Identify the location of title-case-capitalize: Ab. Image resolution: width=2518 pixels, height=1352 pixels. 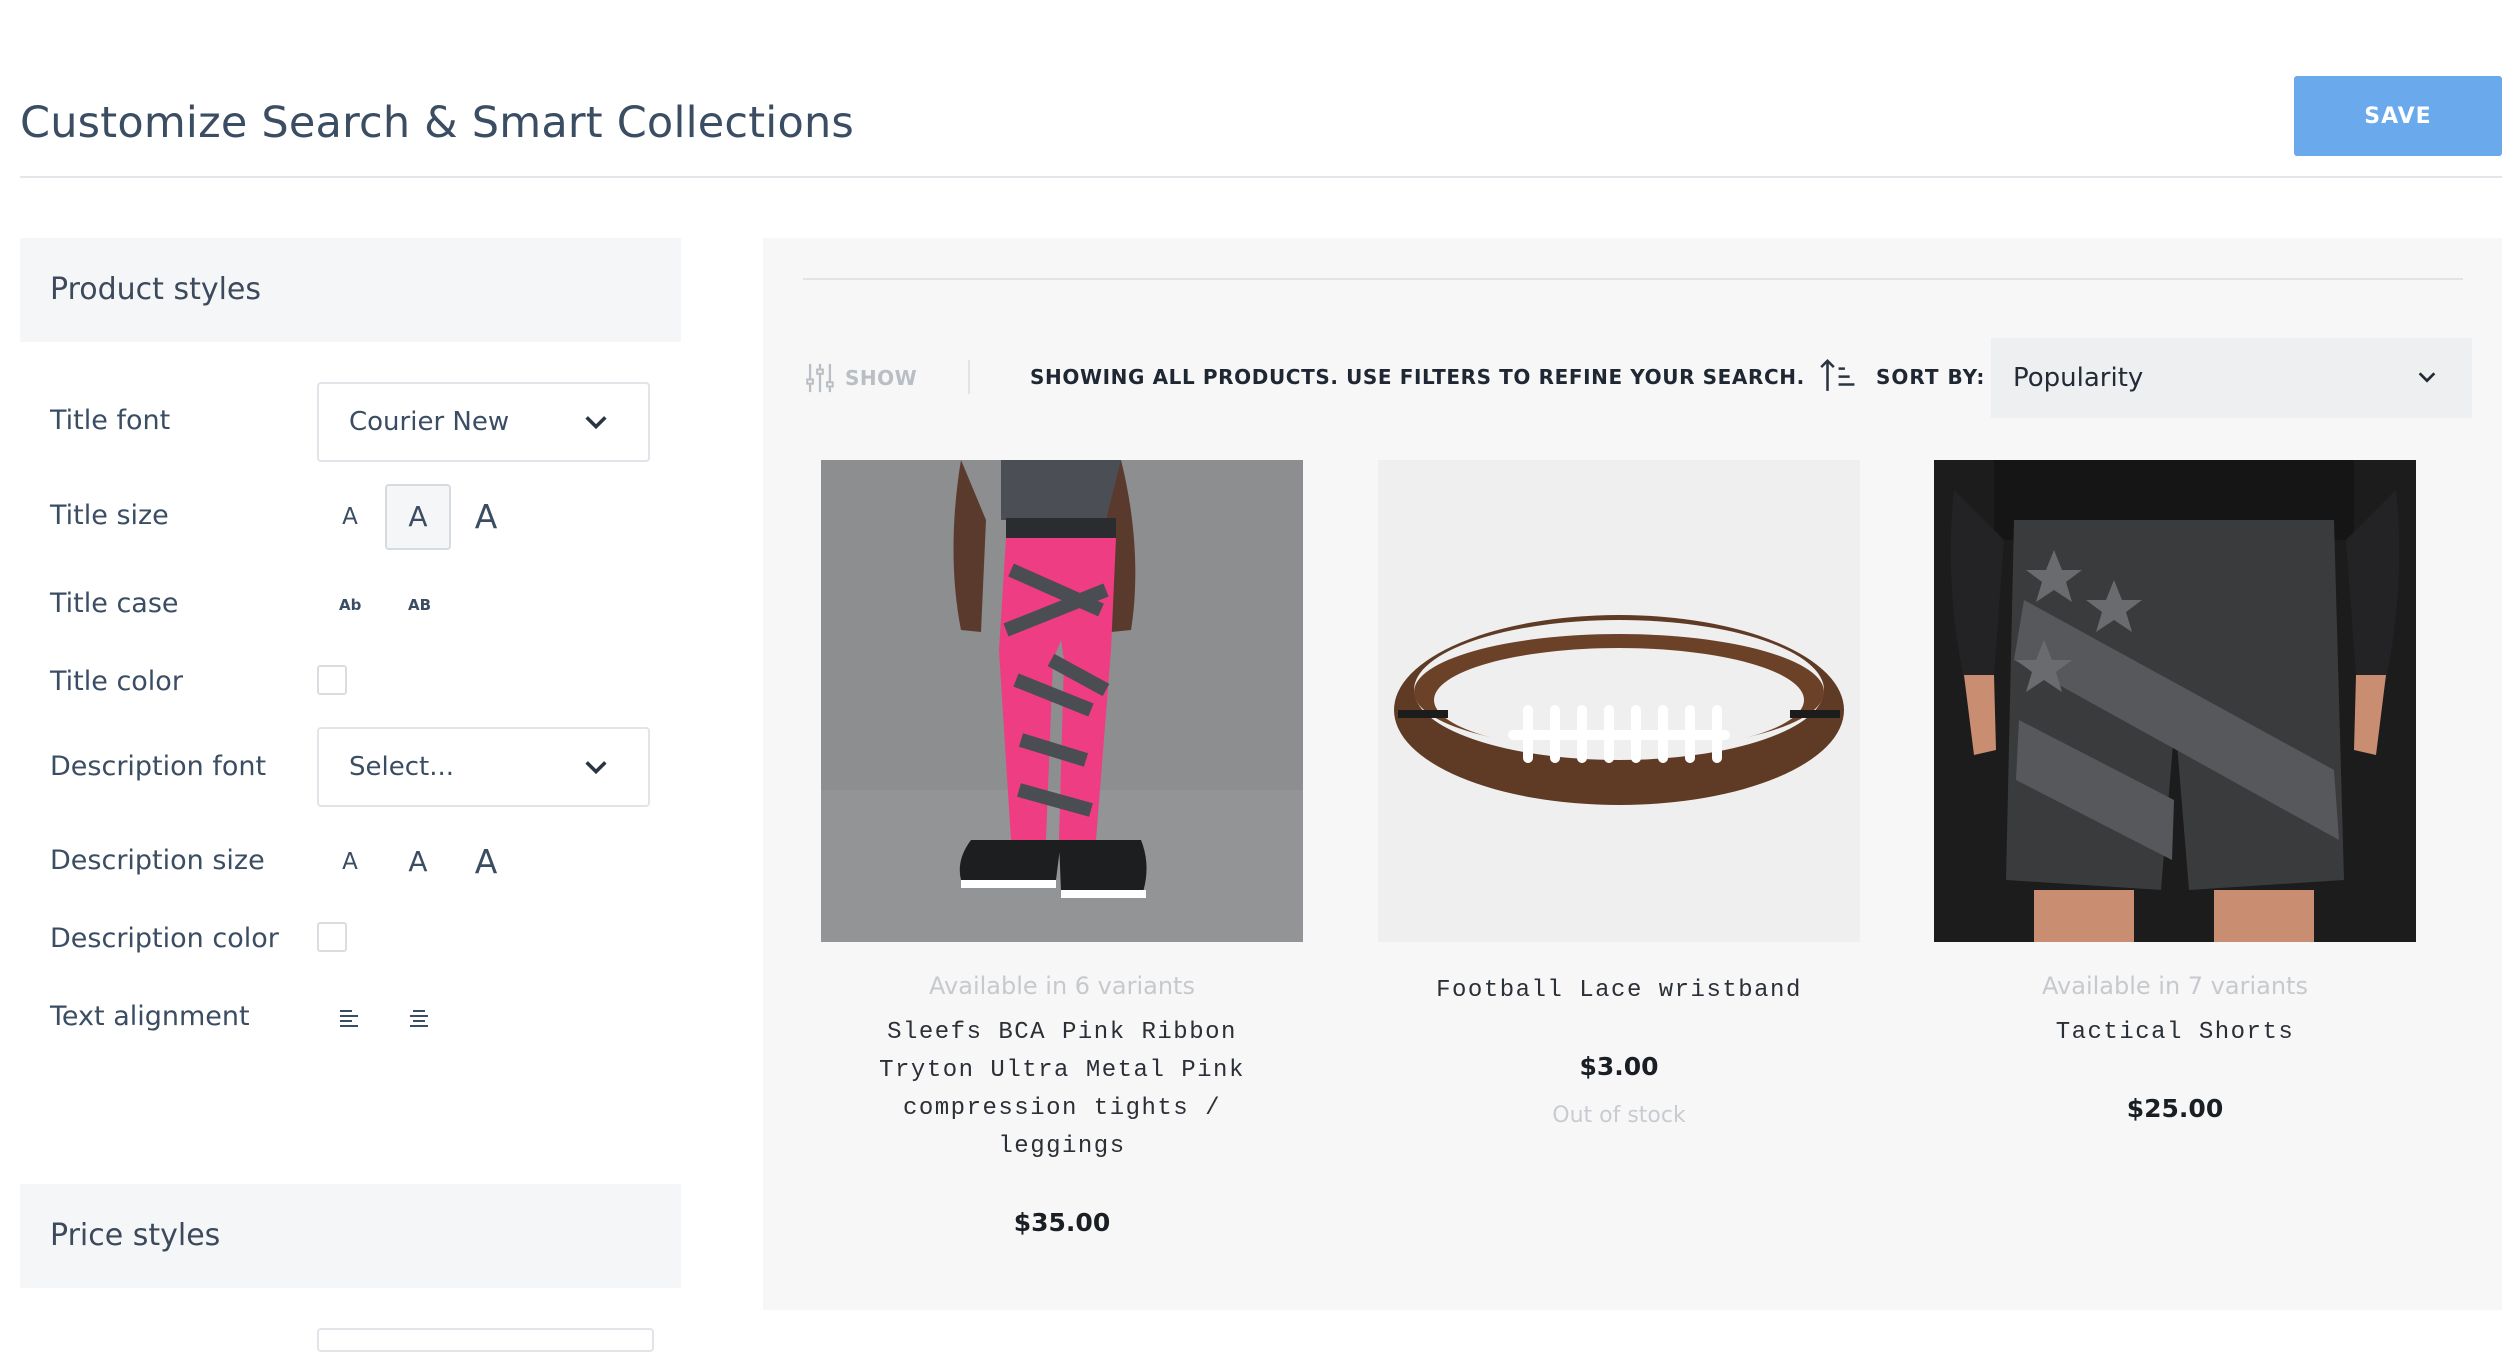
(350, 605).